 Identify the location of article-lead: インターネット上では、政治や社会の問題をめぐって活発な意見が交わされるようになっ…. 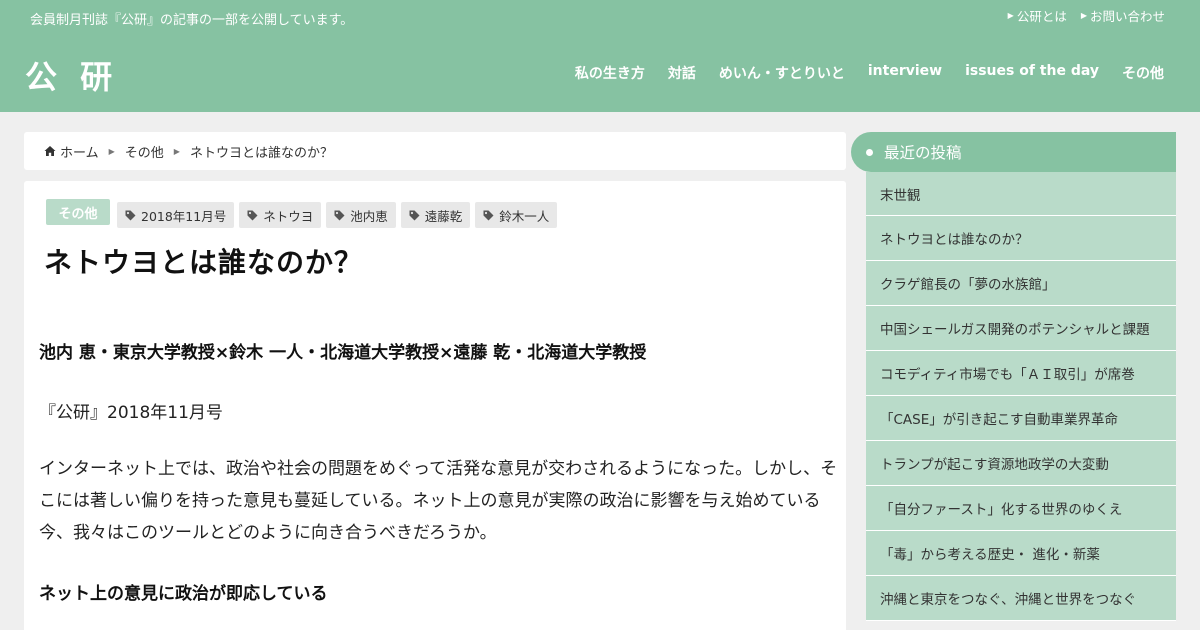
(438, 501).